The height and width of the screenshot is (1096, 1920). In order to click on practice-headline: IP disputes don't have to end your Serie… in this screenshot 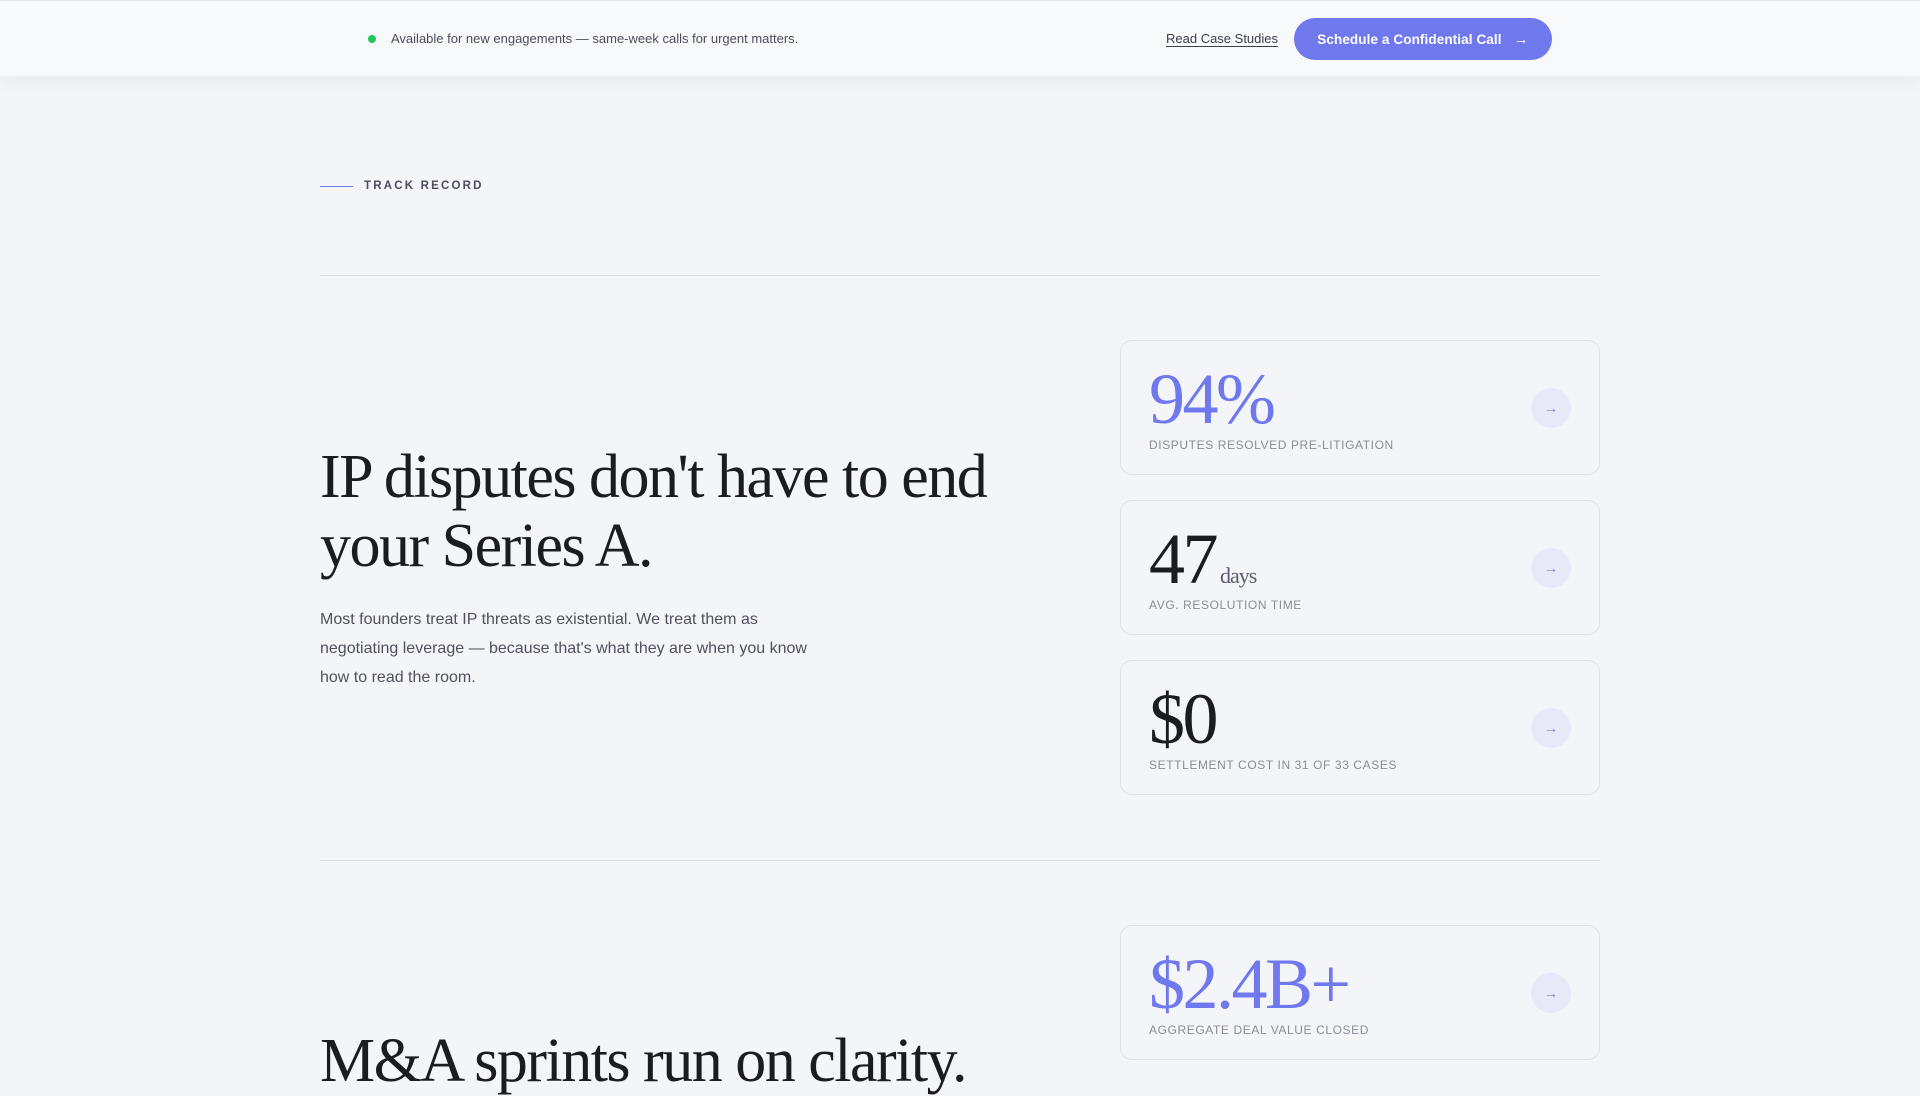, I will do `click(654, 511)`.